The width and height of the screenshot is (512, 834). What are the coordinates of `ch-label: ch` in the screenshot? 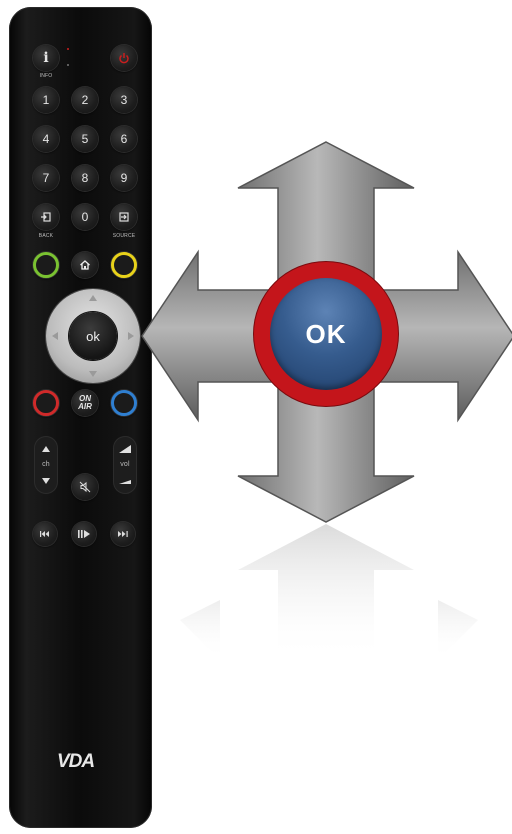 It's located at (46, 464).